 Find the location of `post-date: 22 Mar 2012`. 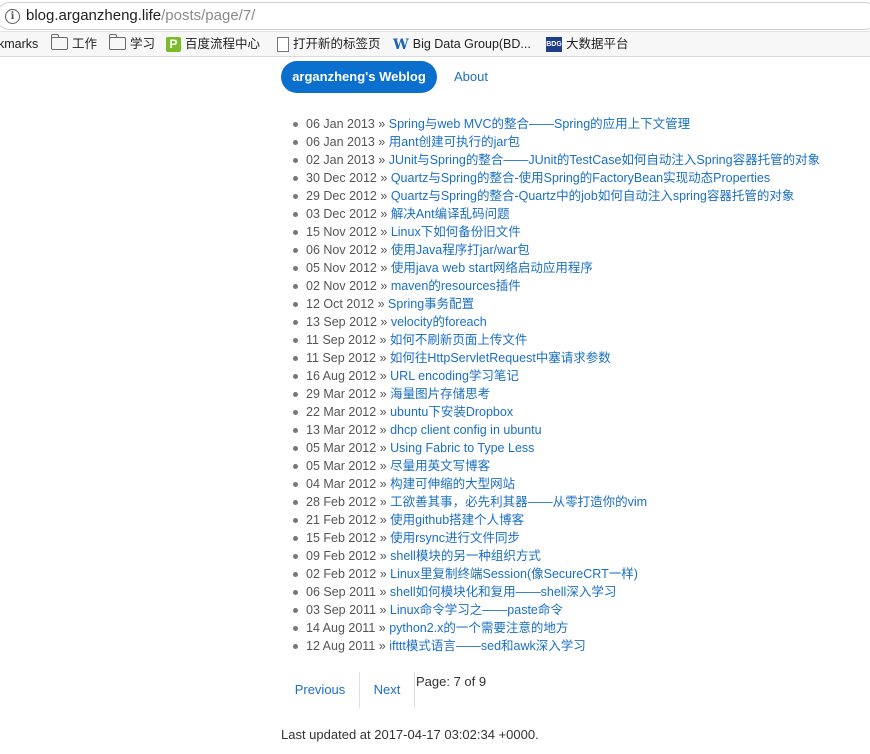

post-date: 22 Mar 2012 is located at coordinates (341, 412).